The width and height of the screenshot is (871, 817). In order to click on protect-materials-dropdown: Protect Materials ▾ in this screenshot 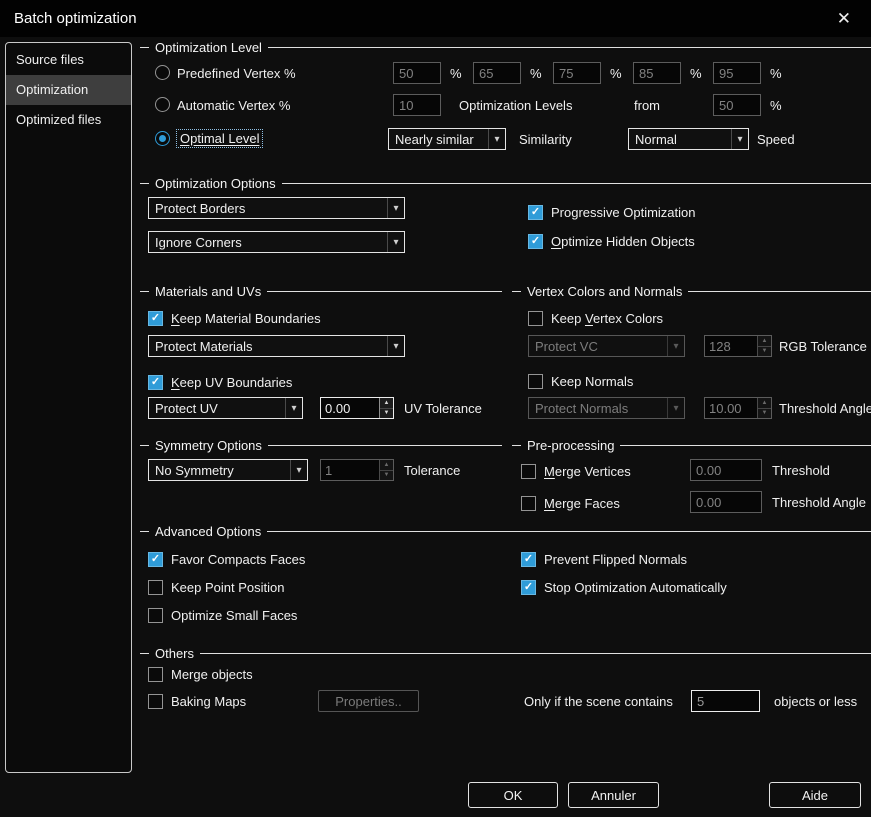, I will do `click(276, 346)`.